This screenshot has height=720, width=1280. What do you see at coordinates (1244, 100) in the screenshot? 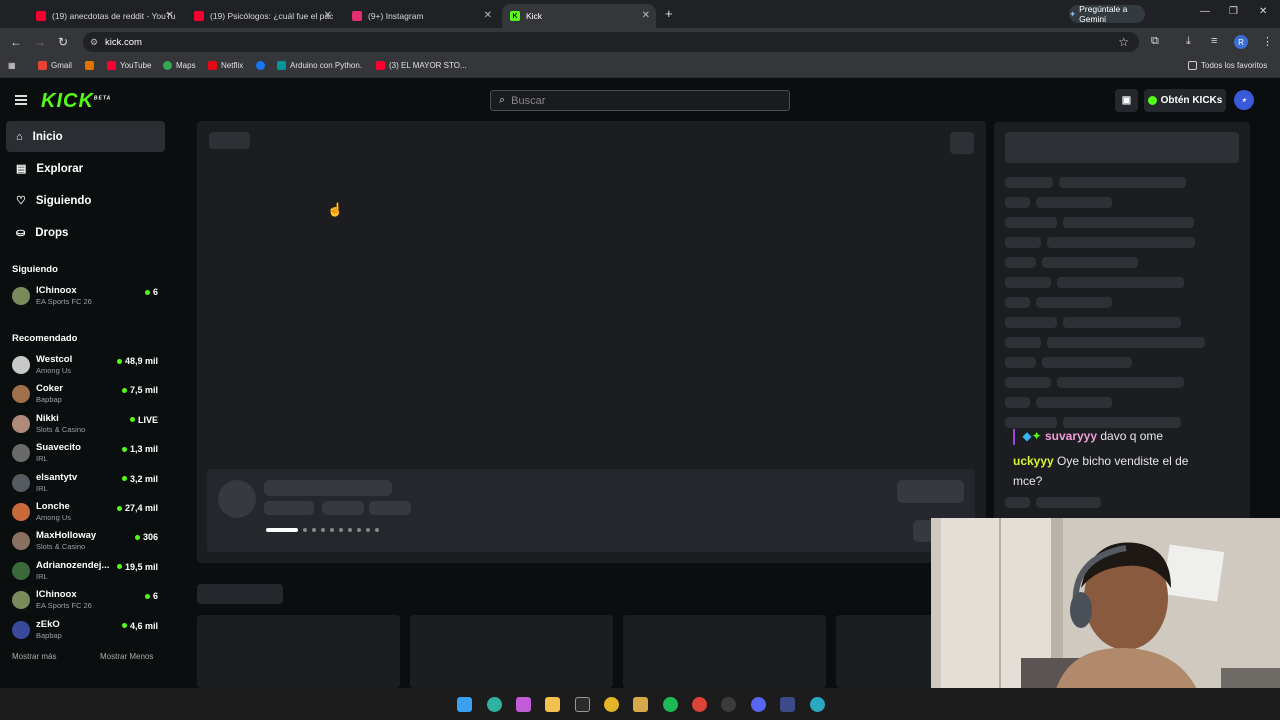
I see `user-avatar: ★` at bounding box center [1244, 100].